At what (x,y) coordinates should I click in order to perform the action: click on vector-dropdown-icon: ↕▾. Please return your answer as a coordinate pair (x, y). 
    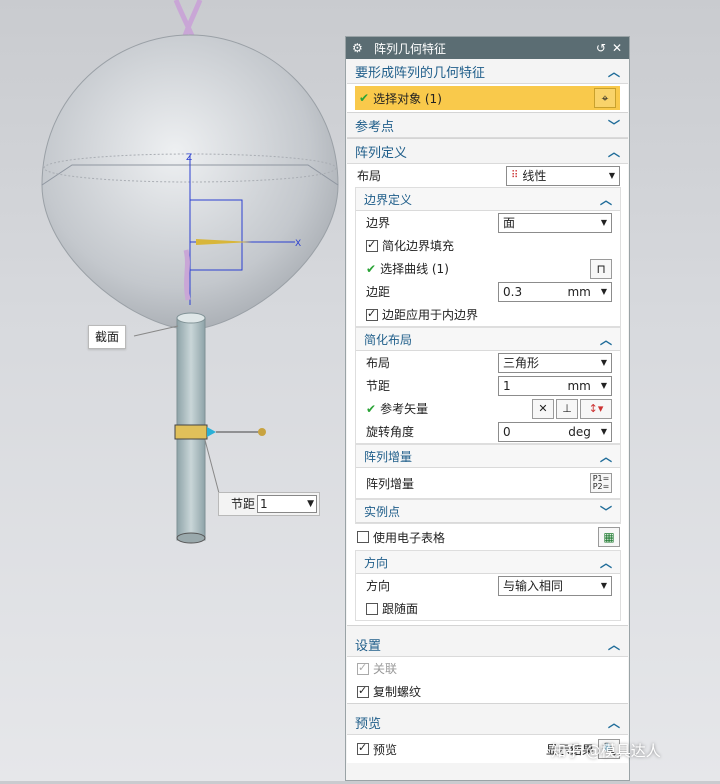
    Looking at the image, I should click on (596, 408).